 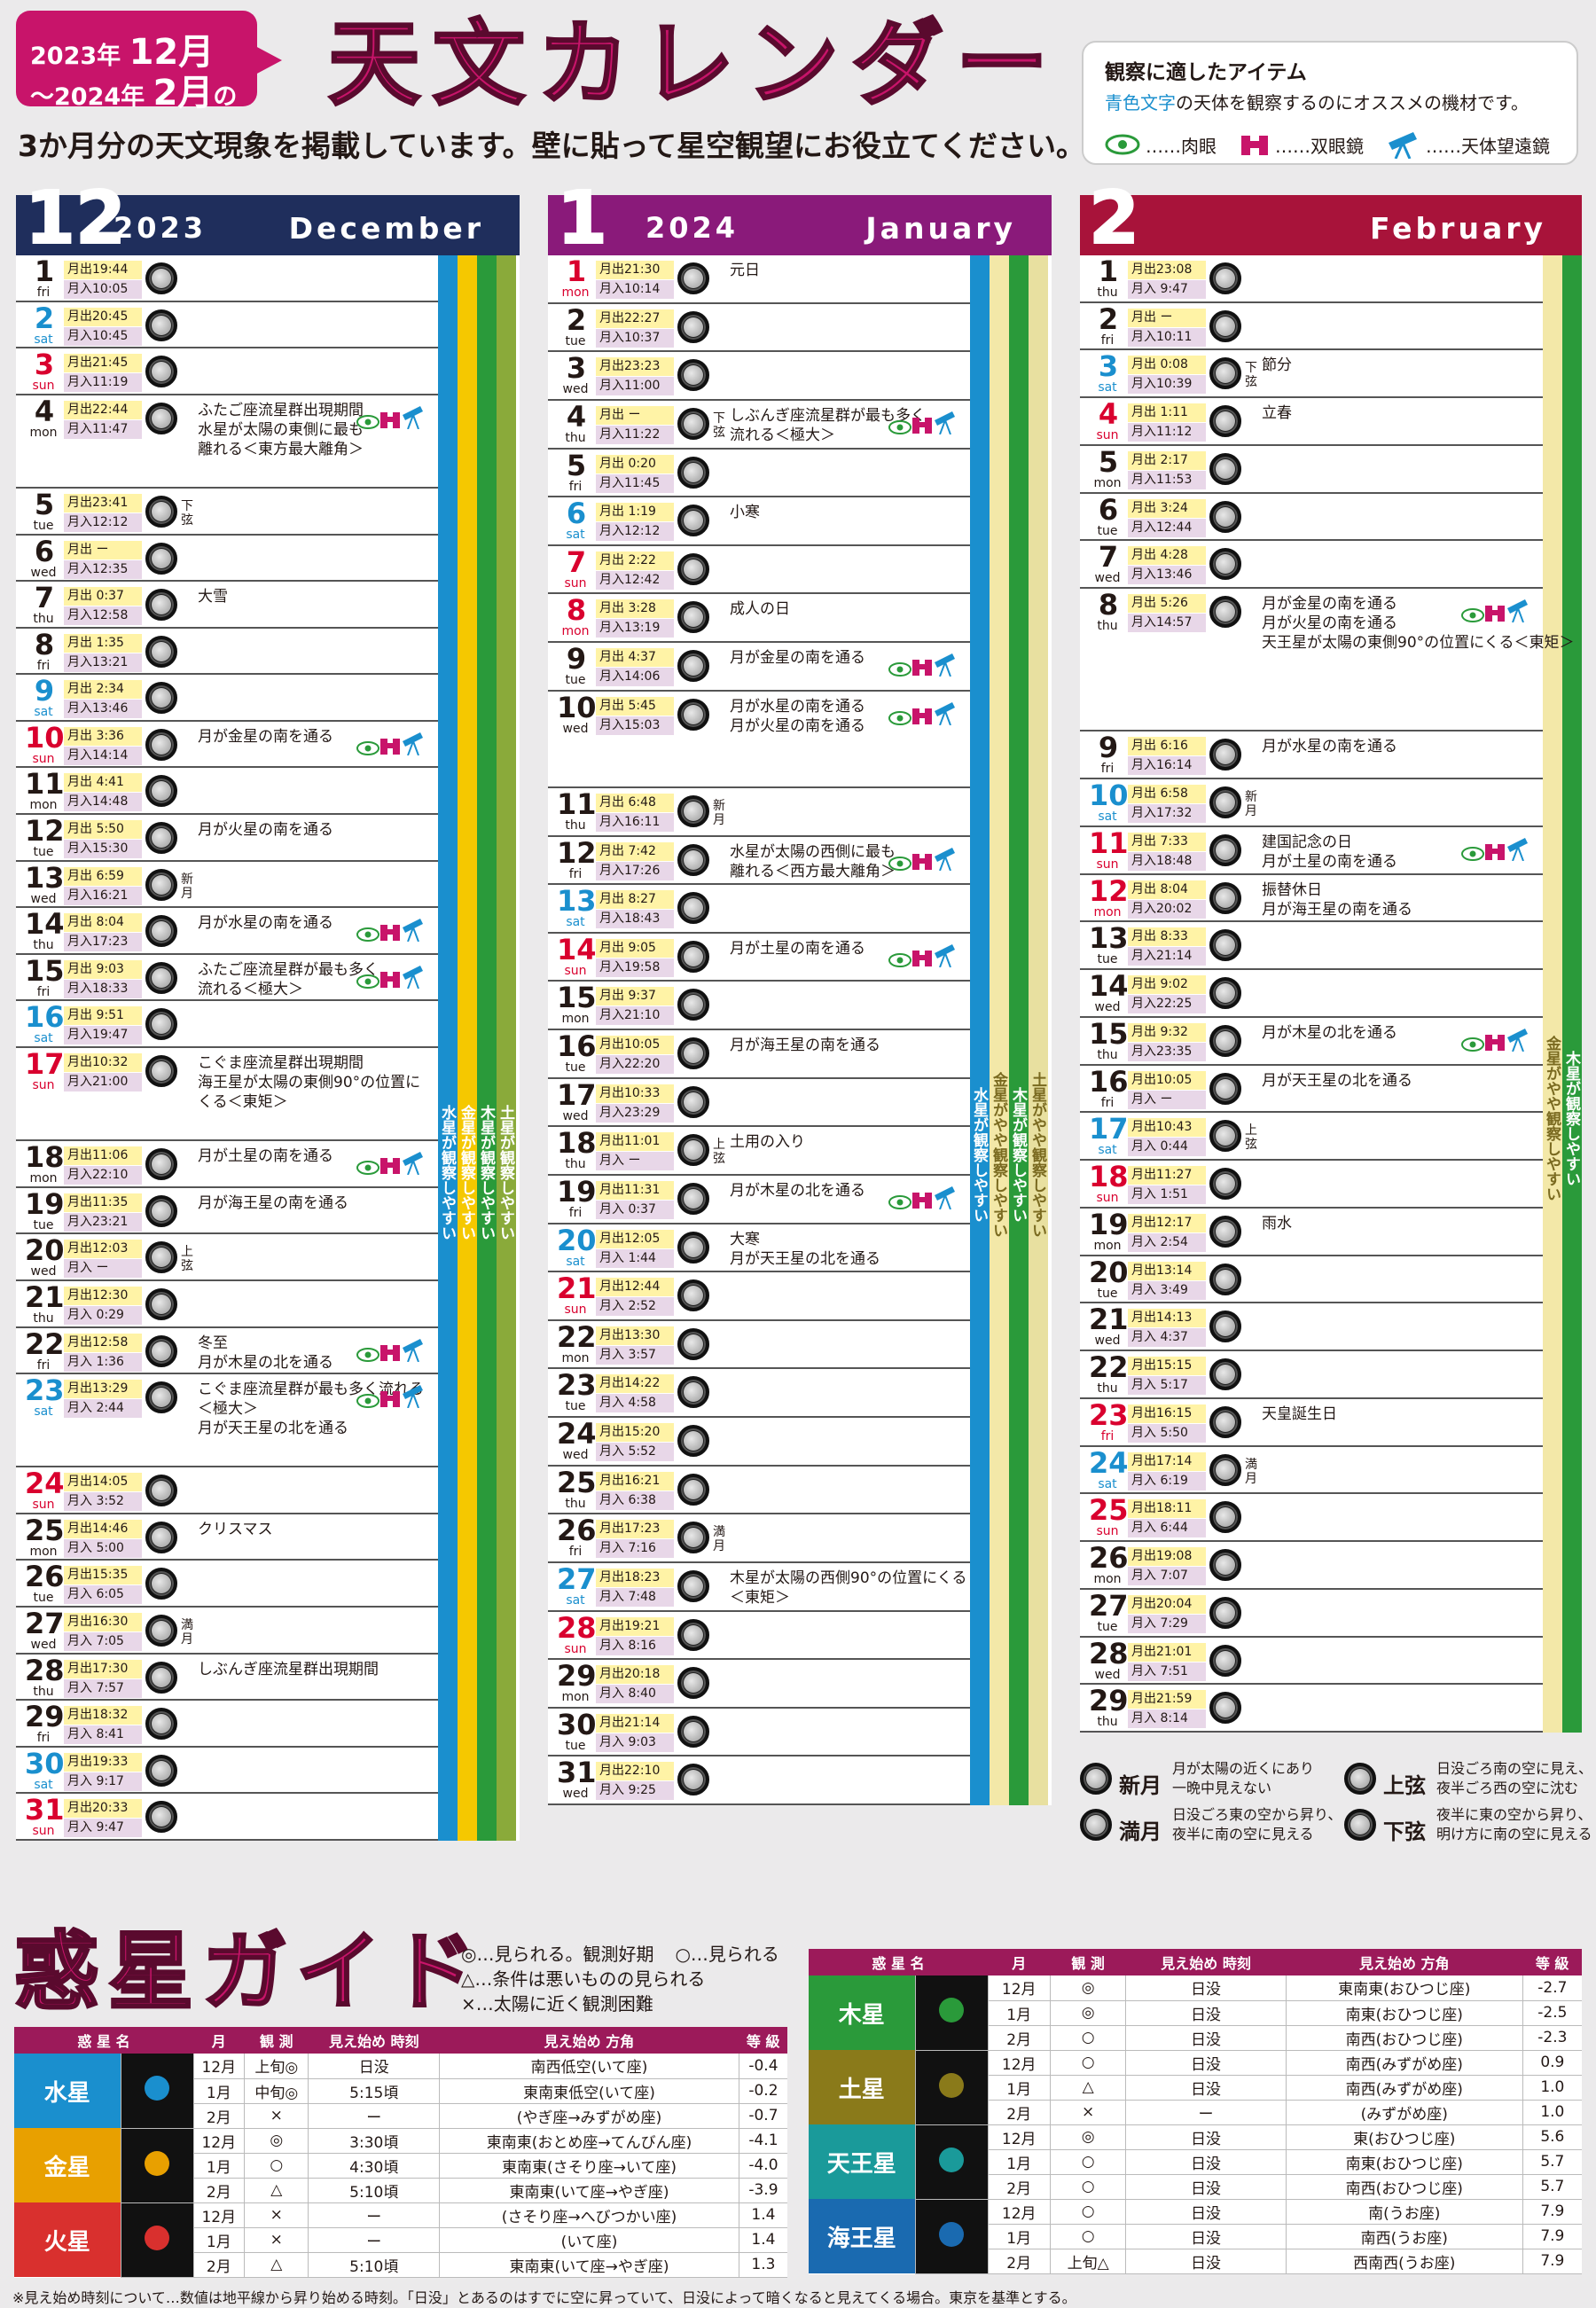 I want to click on moonrise-time: 月出13:30, so click(x=635, y=1335).